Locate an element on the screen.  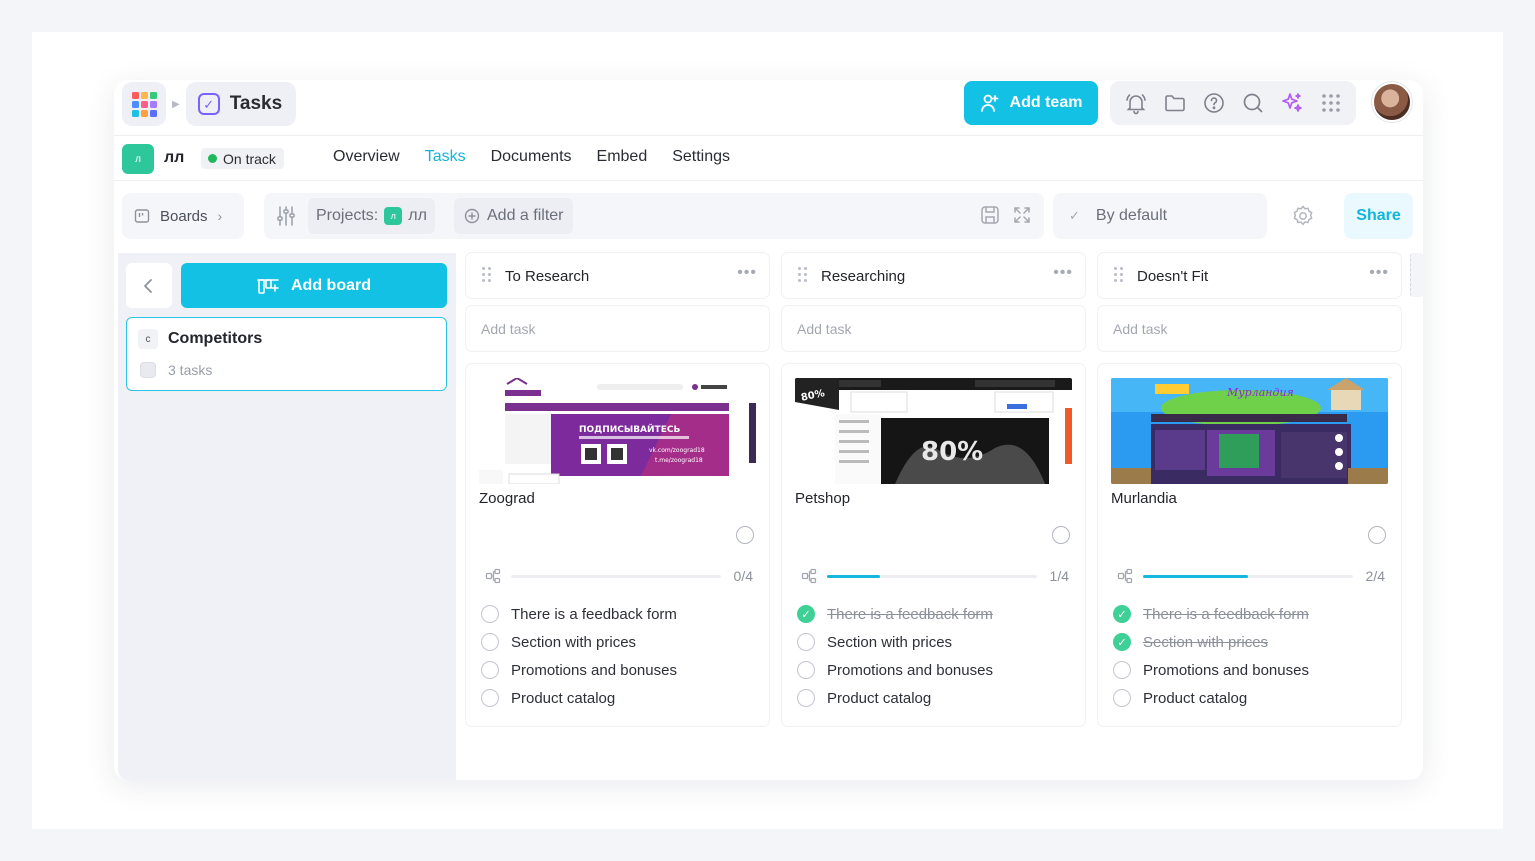
save-icon is located at coordinates (990, 217).